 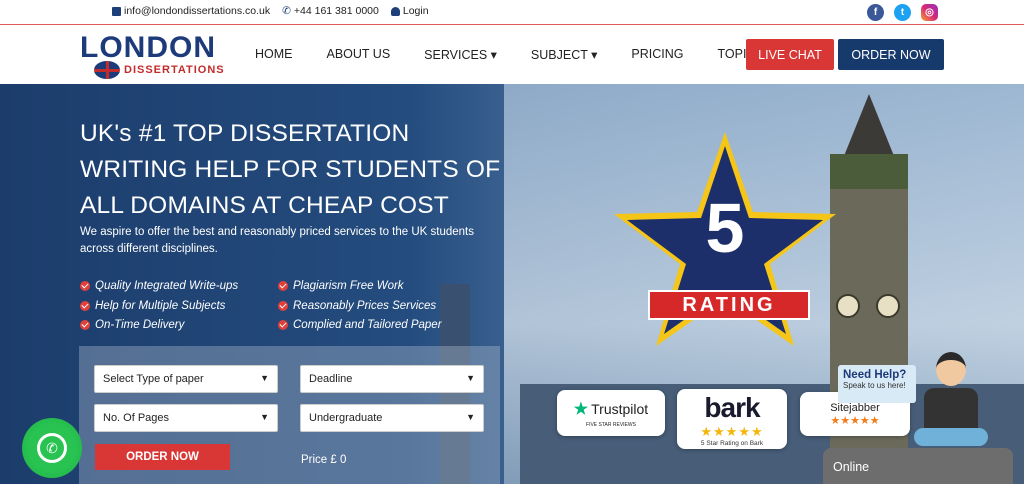 What do you see at coordinates (564, 54) in the screenshot?
I see `nav-item-subject: SUBJECT ▾` at bounding box center [564, 54].